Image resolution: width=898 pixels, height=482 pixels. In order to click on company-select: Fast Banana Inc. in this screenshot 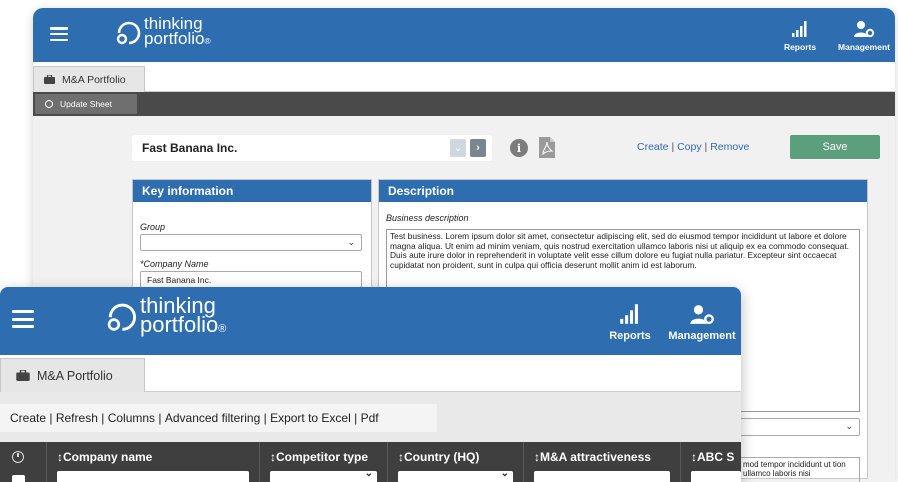, I will do `click(312, 148)`.